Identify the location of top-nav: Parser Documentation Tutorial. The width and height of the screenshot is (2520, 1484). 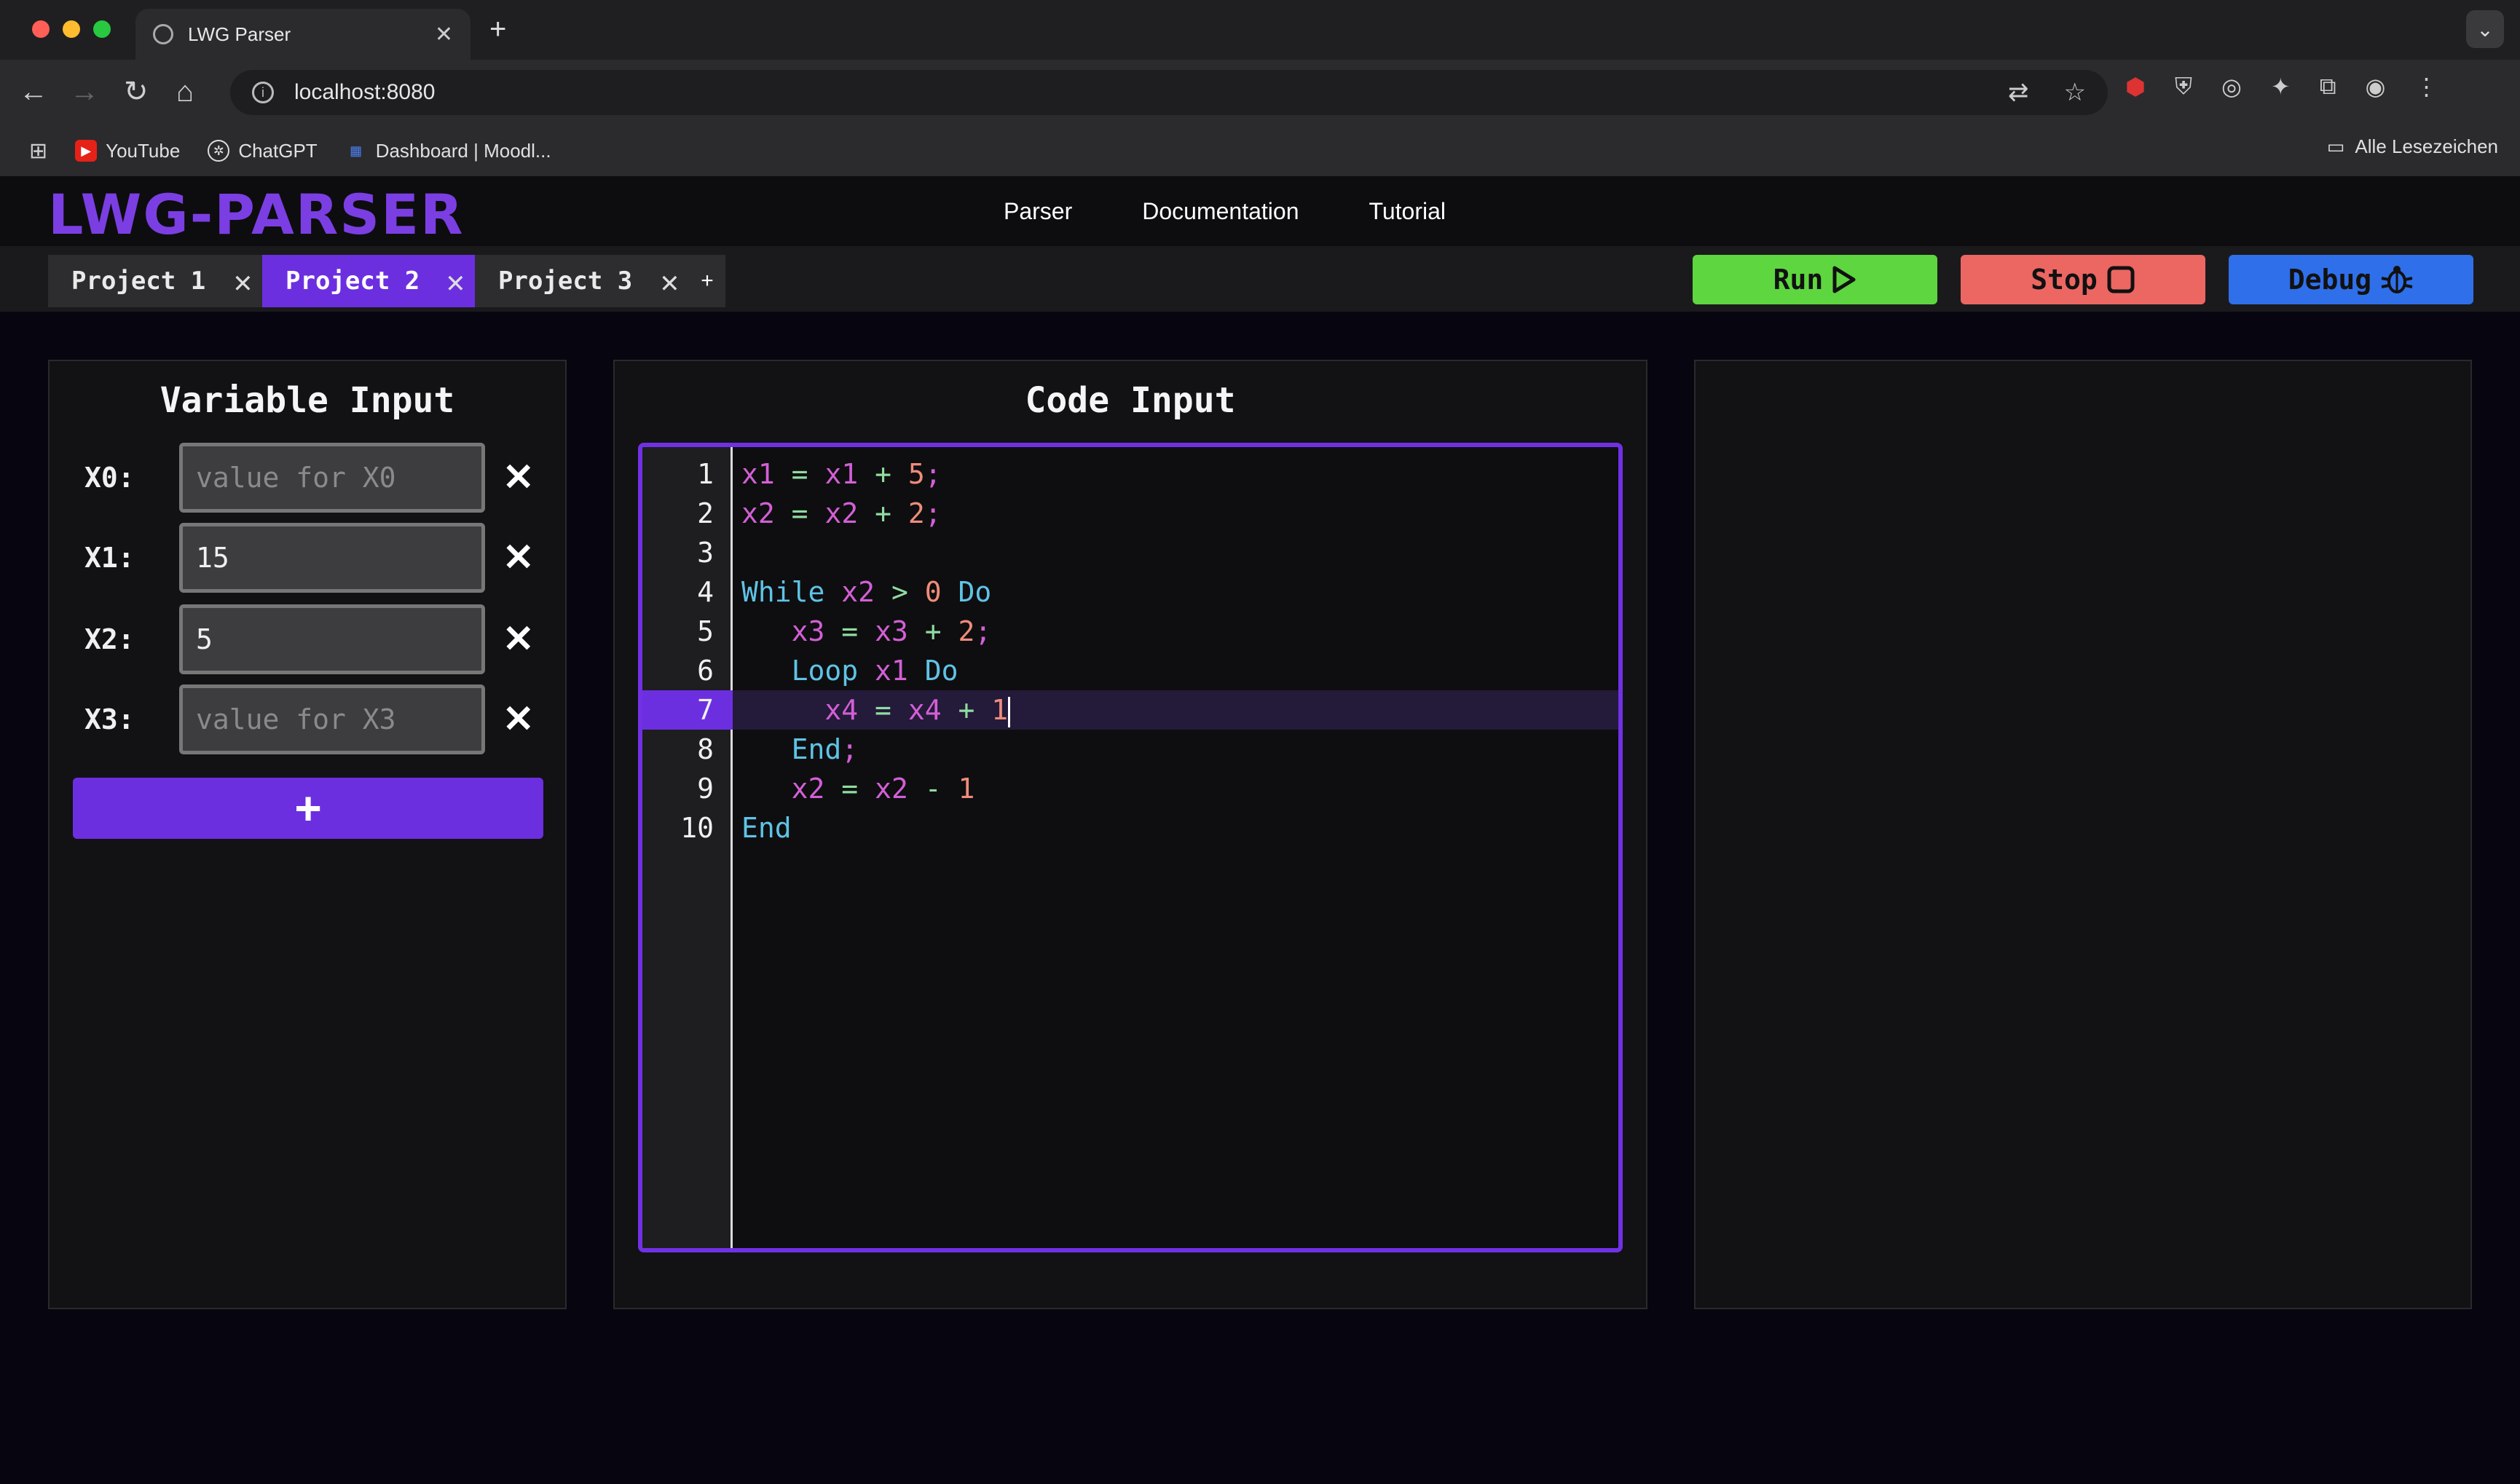
(1225, 211).